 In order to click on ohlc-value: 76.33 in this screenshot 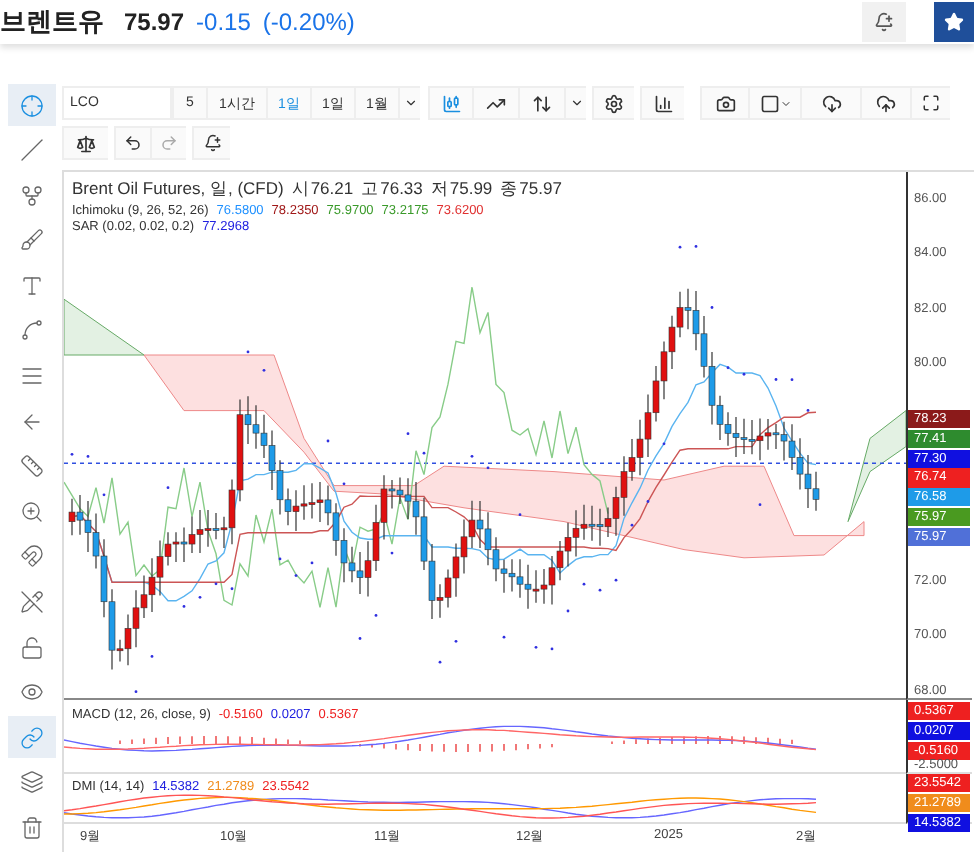, I will do `click(401, 190)`.